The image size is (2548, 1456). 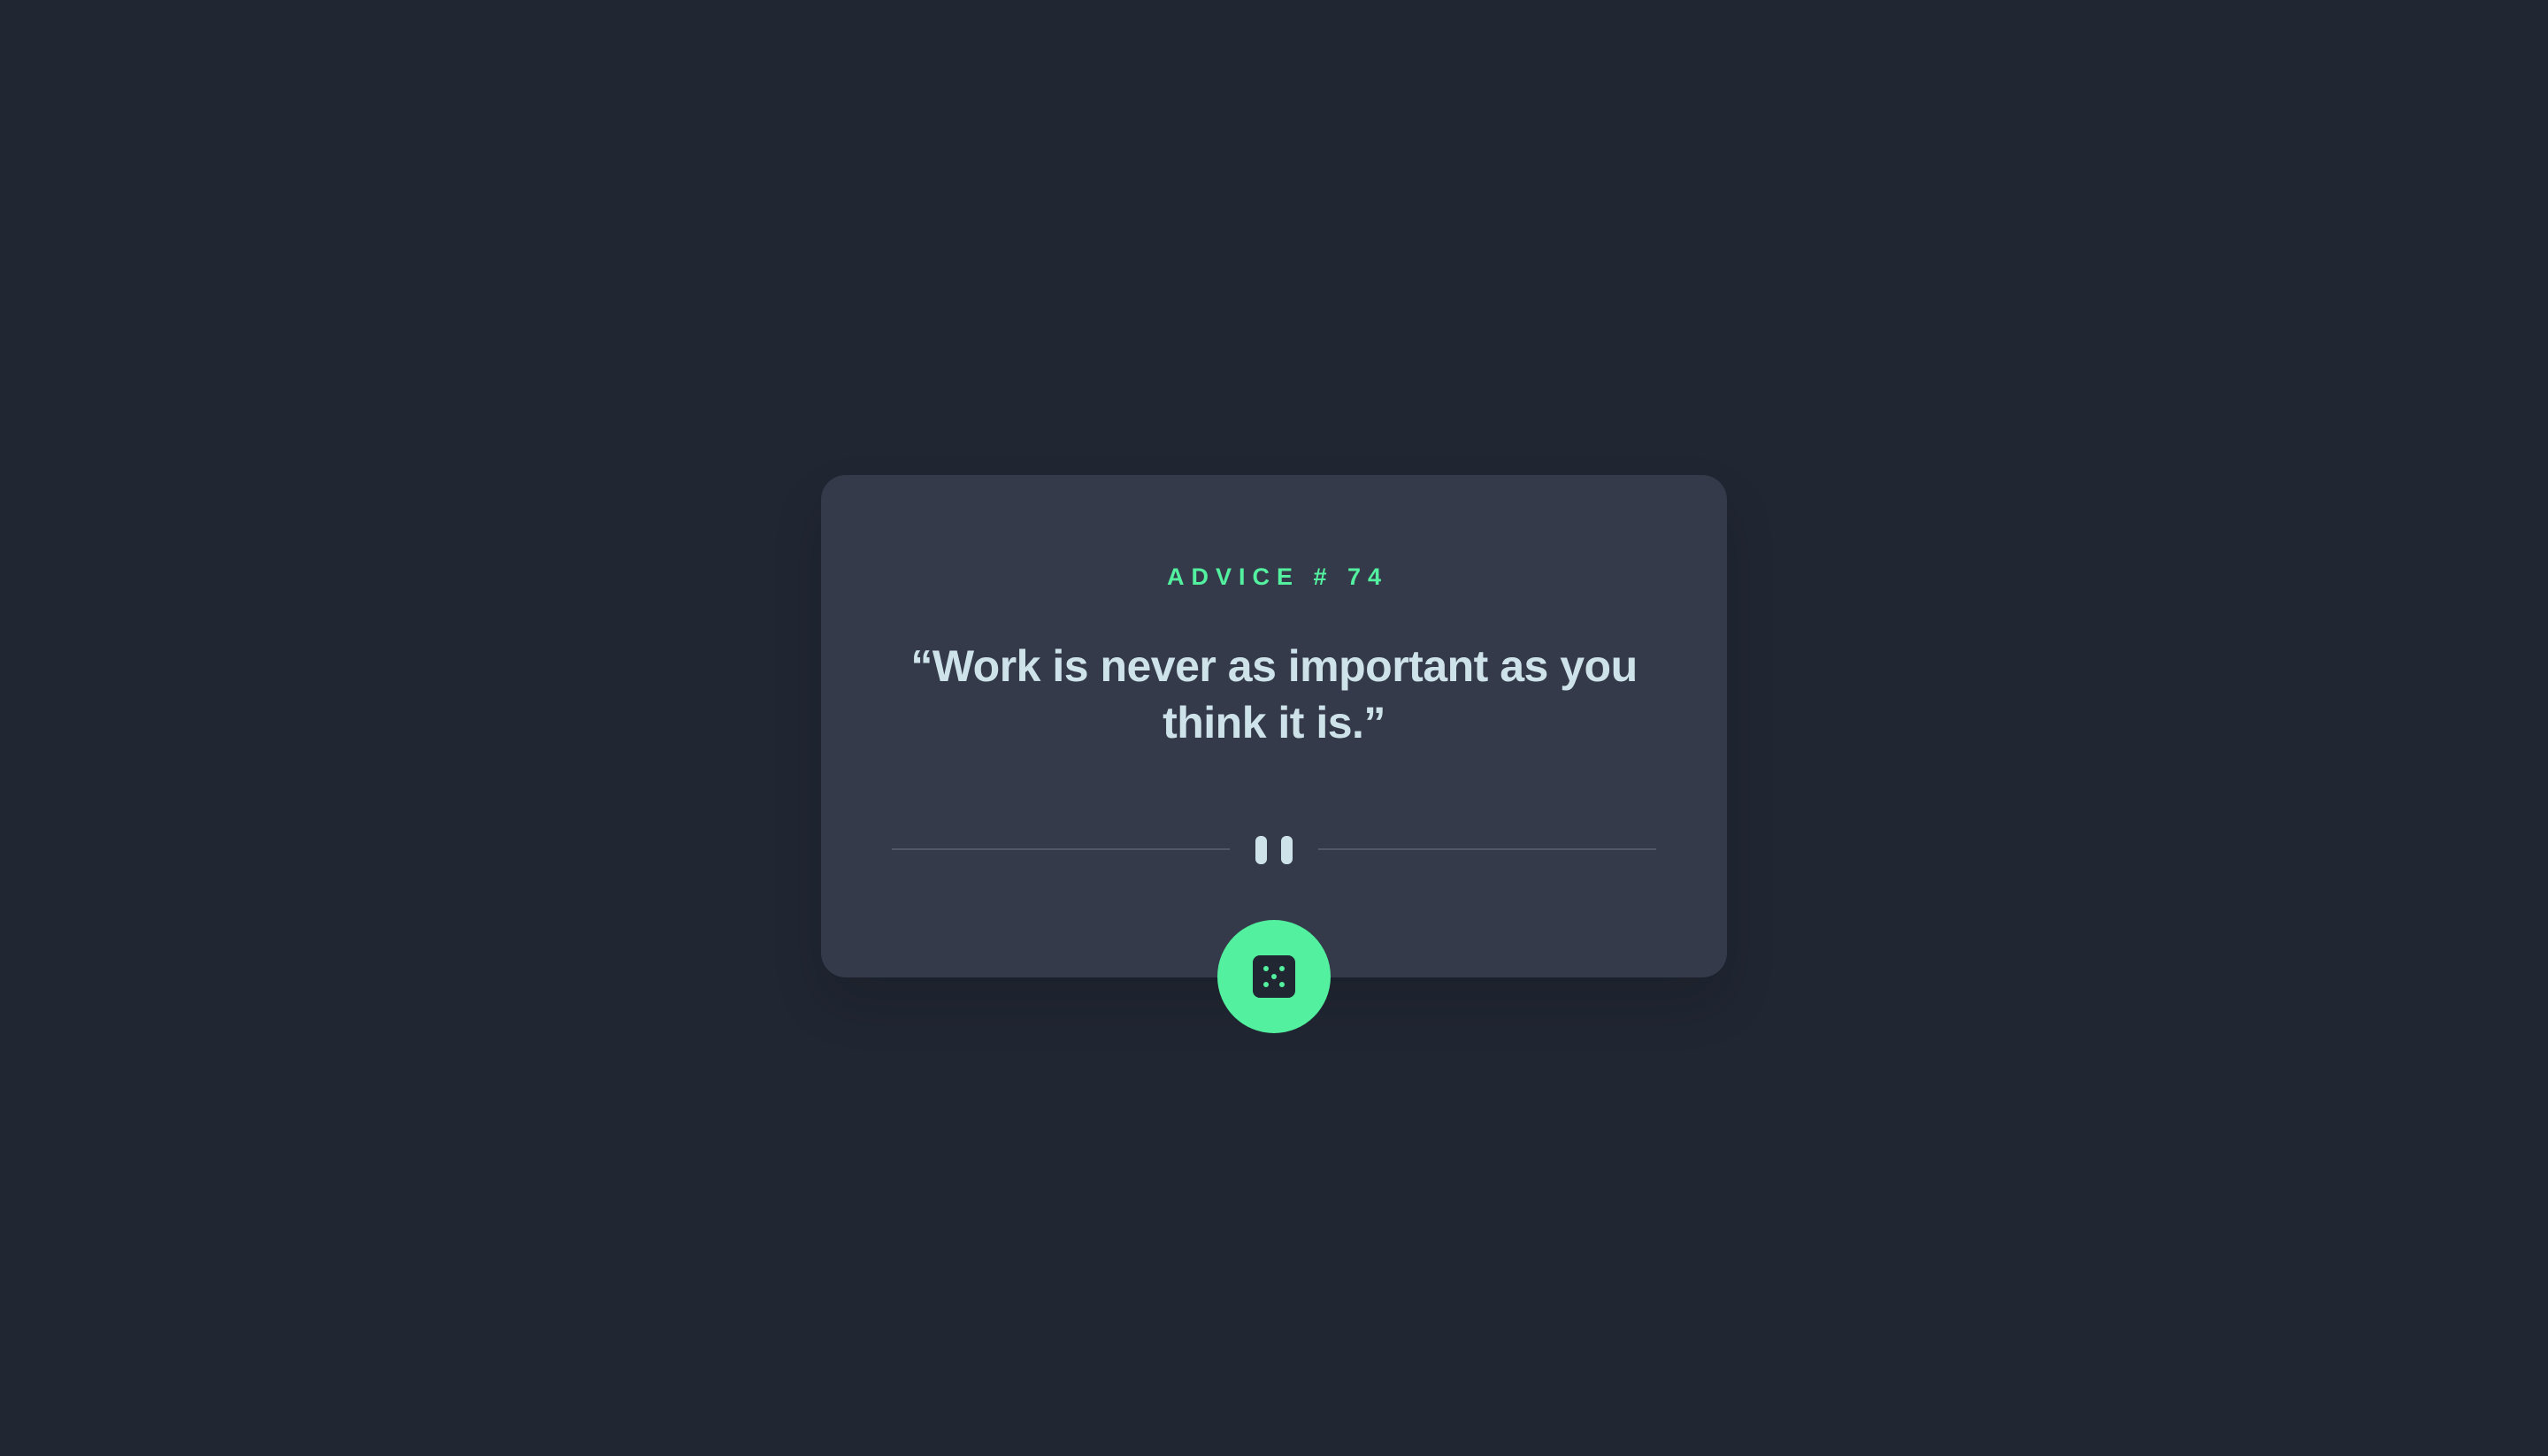 What do you see at coordinates (1287, 850) in the screenshot?
I see `pause-bar-right` at bounding box center [1287, 850].